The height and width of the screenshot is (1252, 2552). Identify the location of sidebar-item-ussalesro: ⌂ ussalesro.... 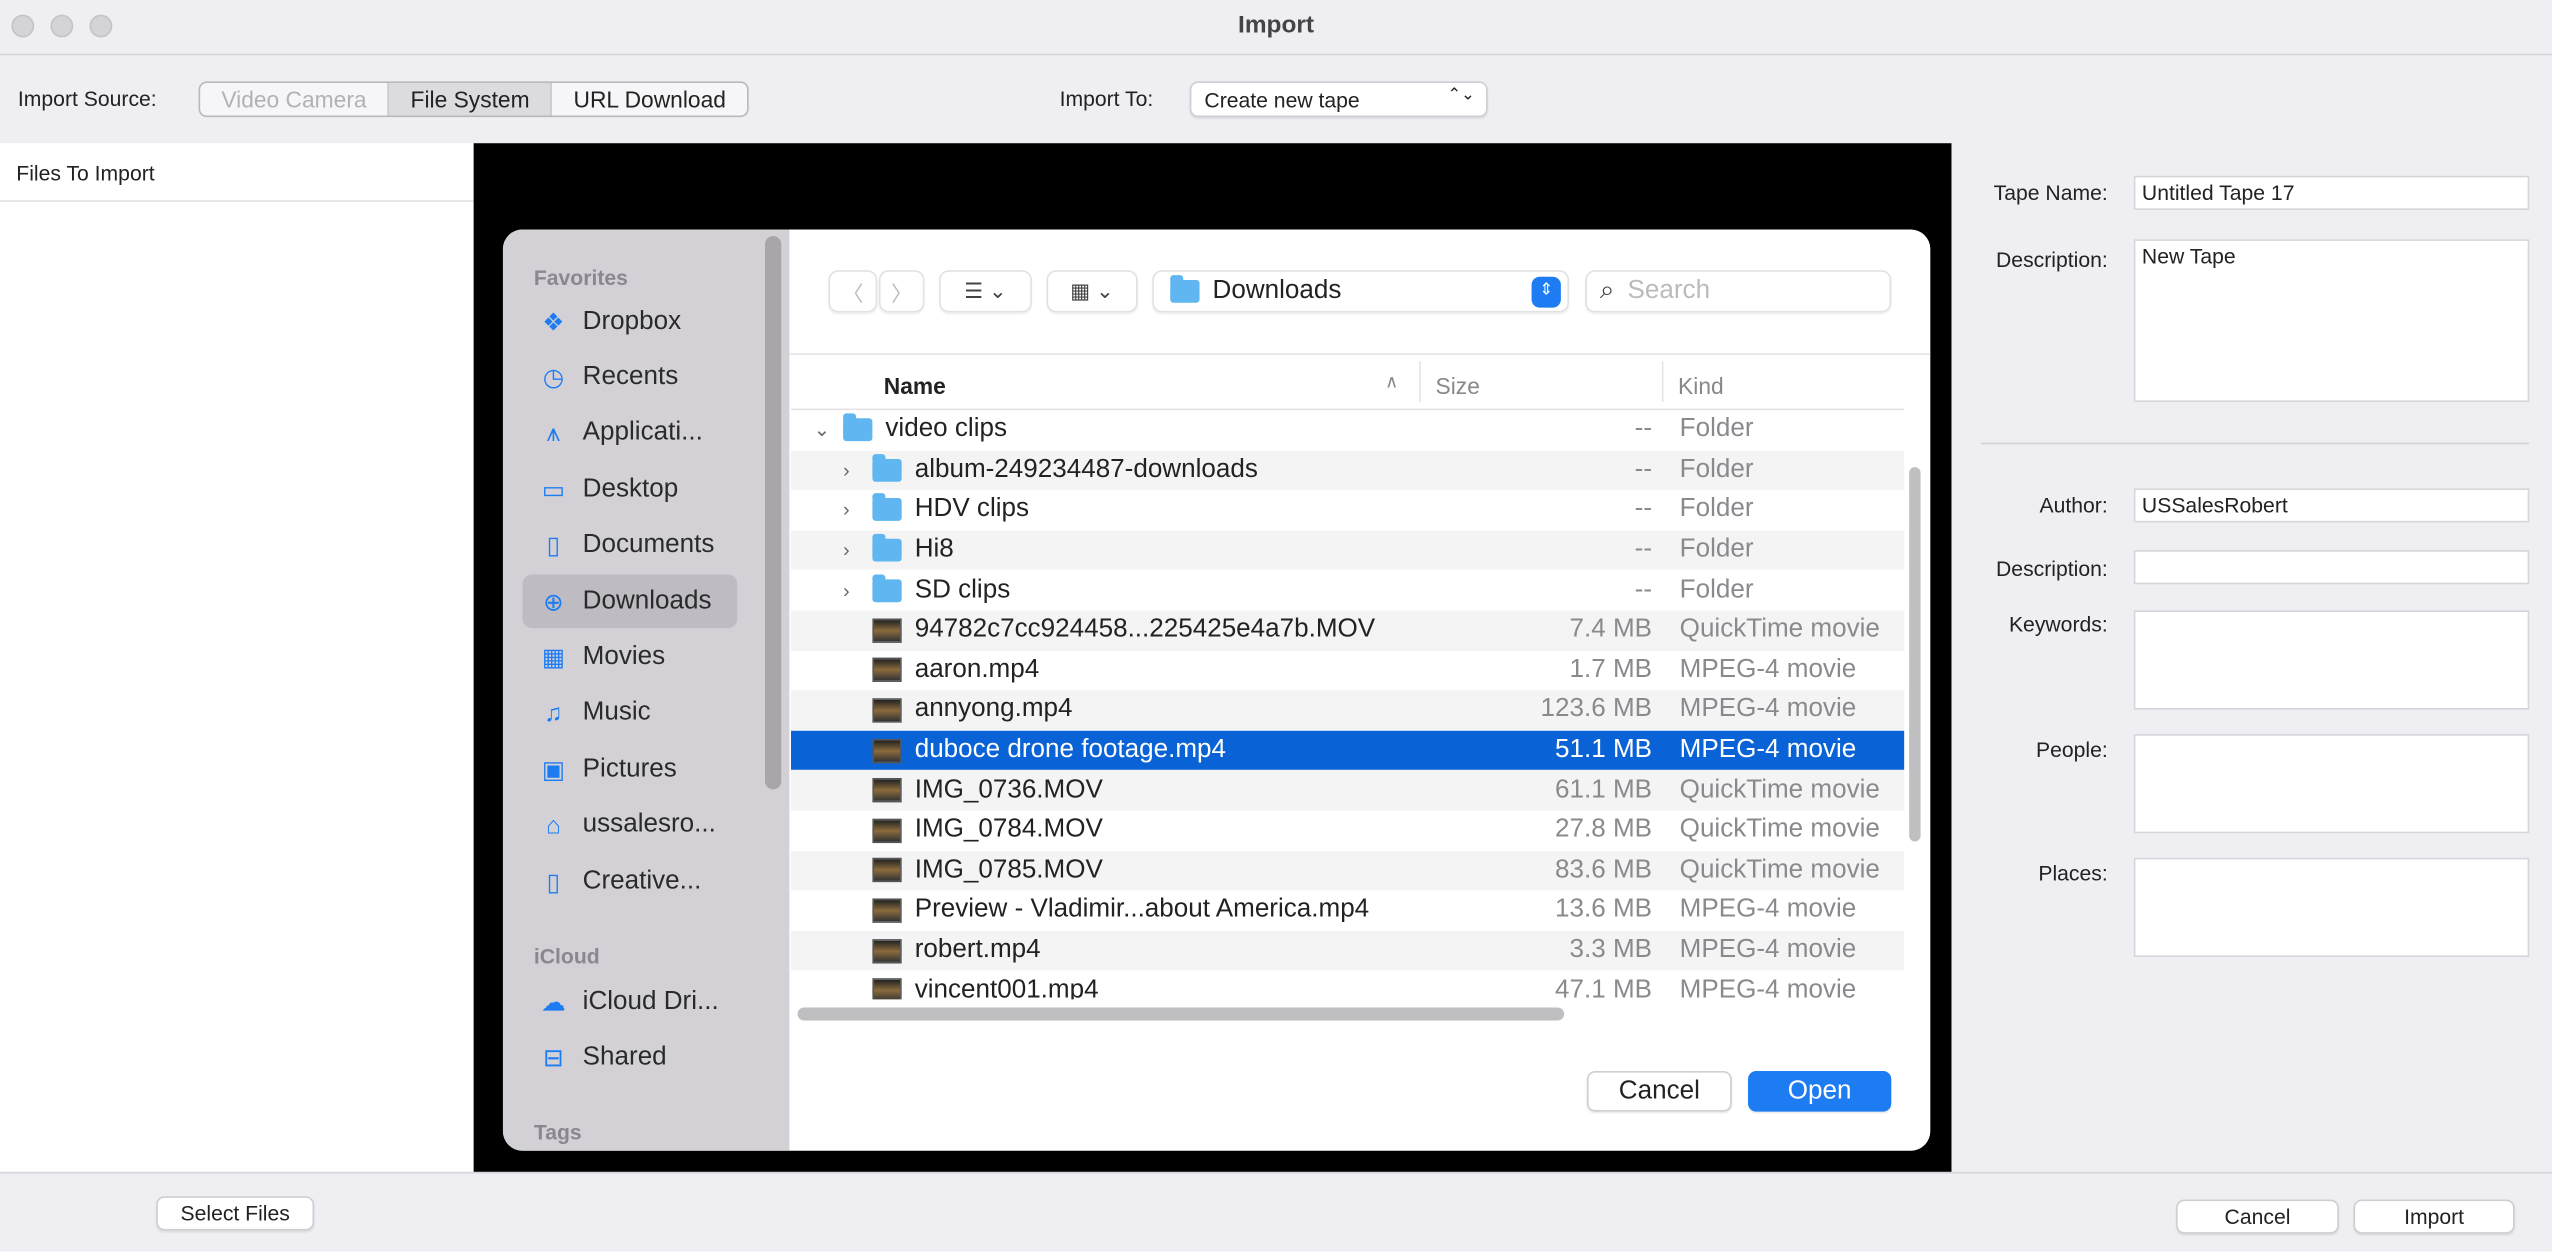
(629, 825).